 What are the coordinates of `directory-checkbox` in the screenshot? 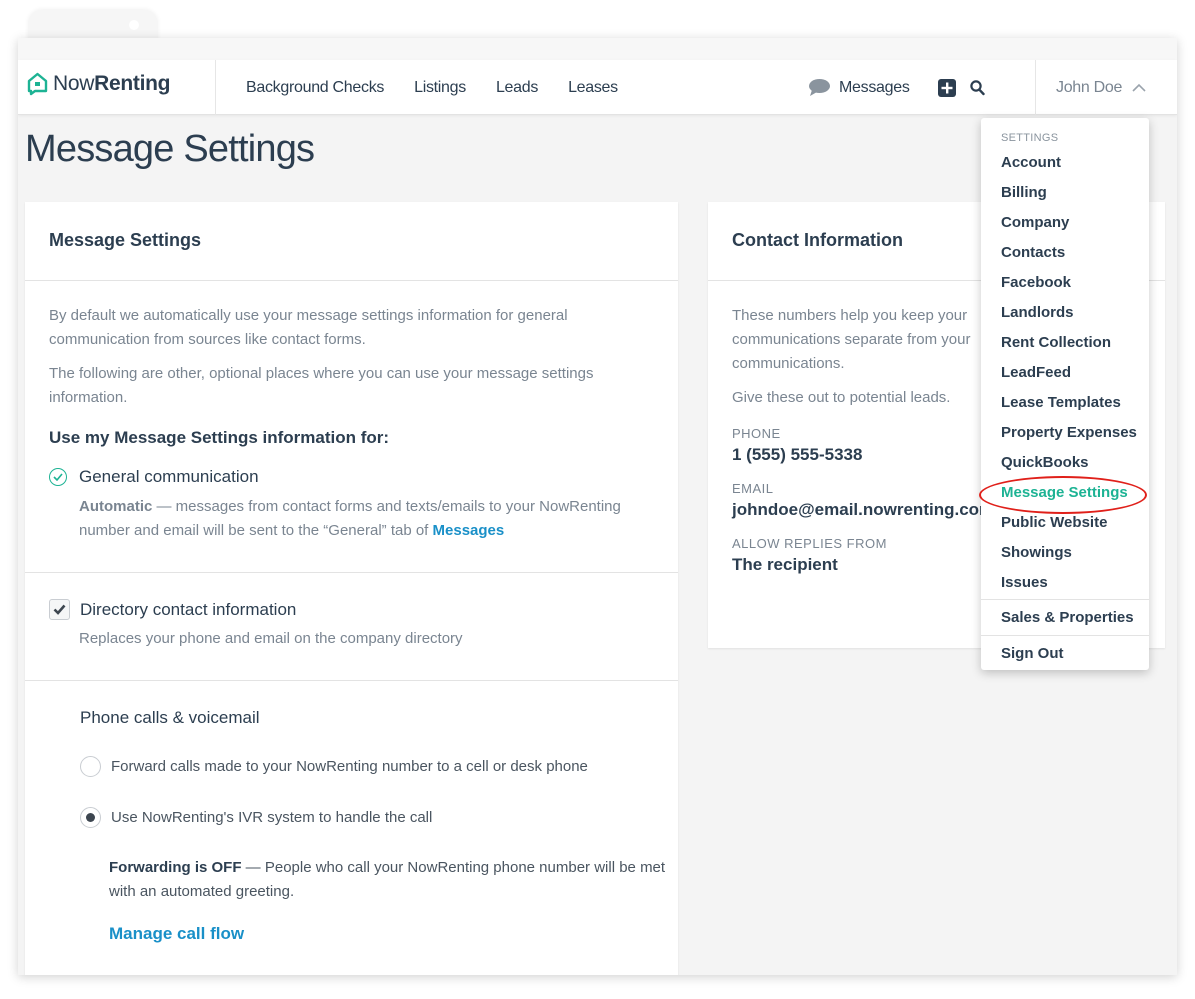 It's located at (59, 609).